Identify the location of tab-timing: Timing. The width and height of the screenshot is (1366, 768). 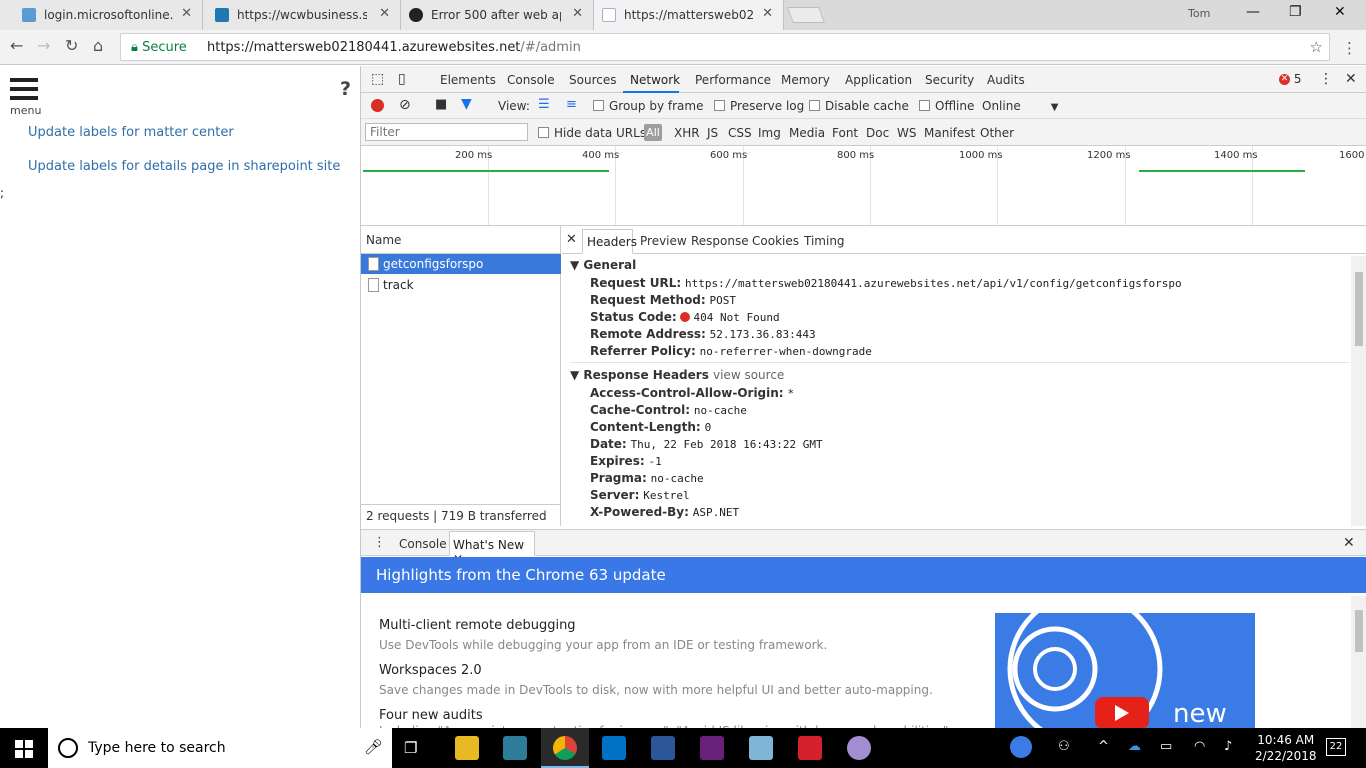
(824, 241).